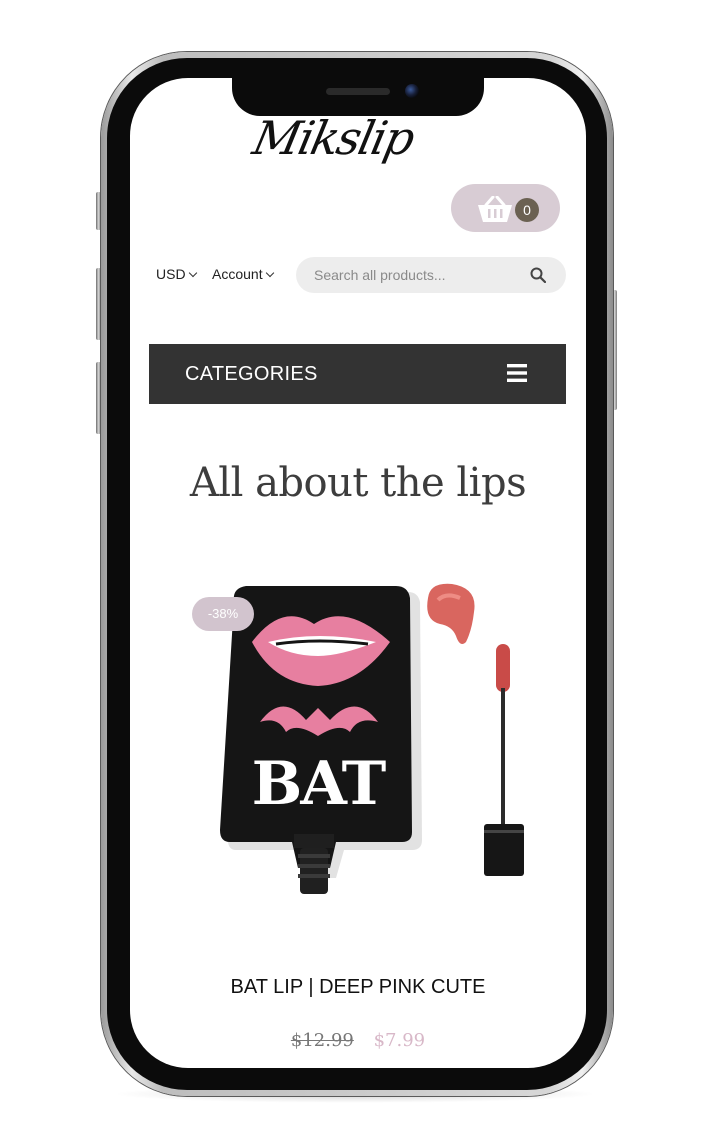  What do you see at coordinates (251, 374) in the screenshot?
I see `categories-label: CATEGORIES` at bounding box center [251, 374].